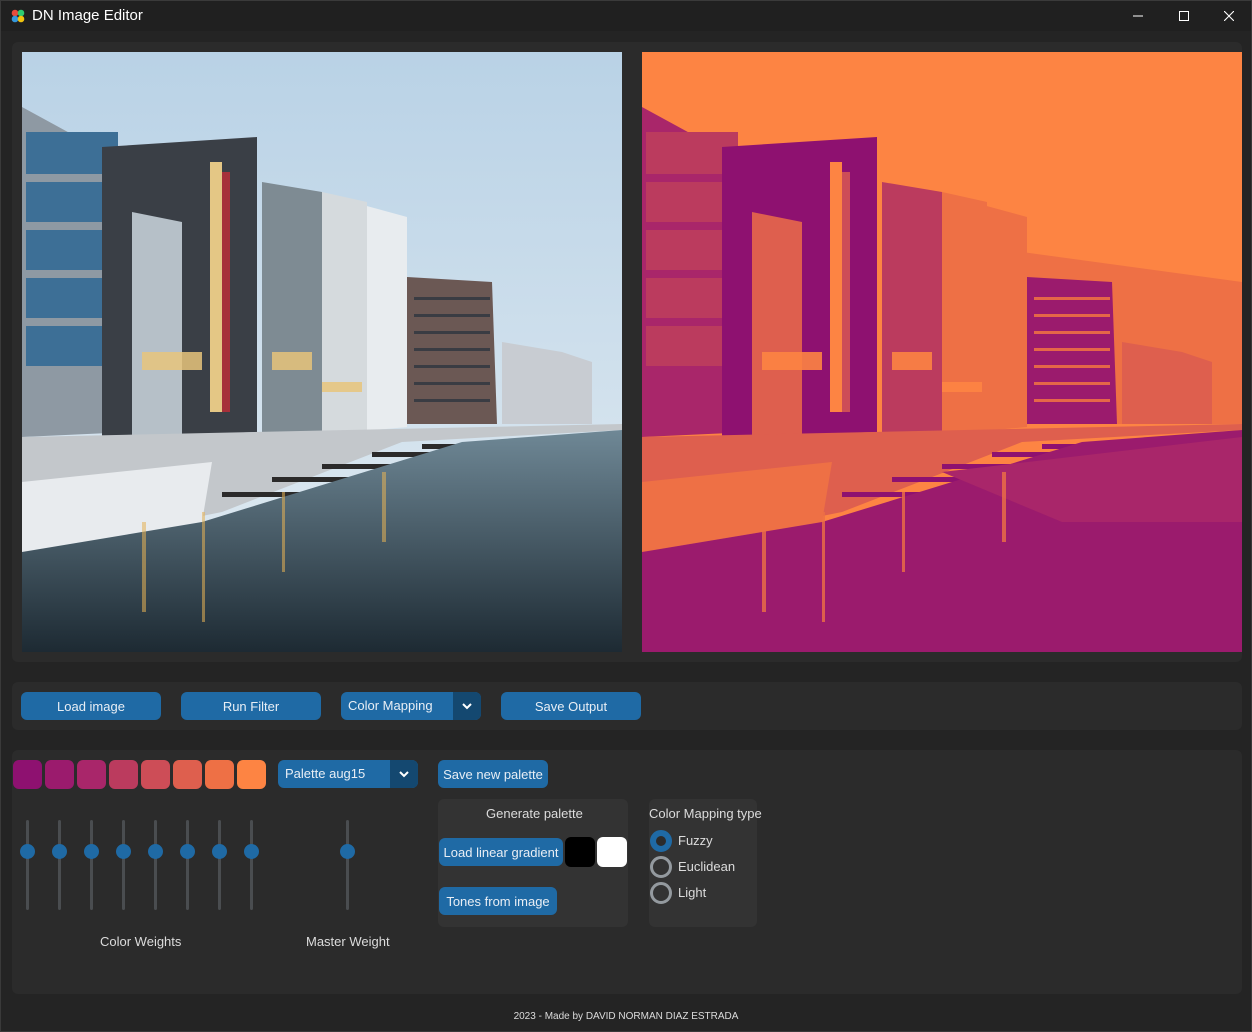  Describe the element at coordinates (141, 941) in the screenshot. I see `color-weights-label: Color Weights` at that location.